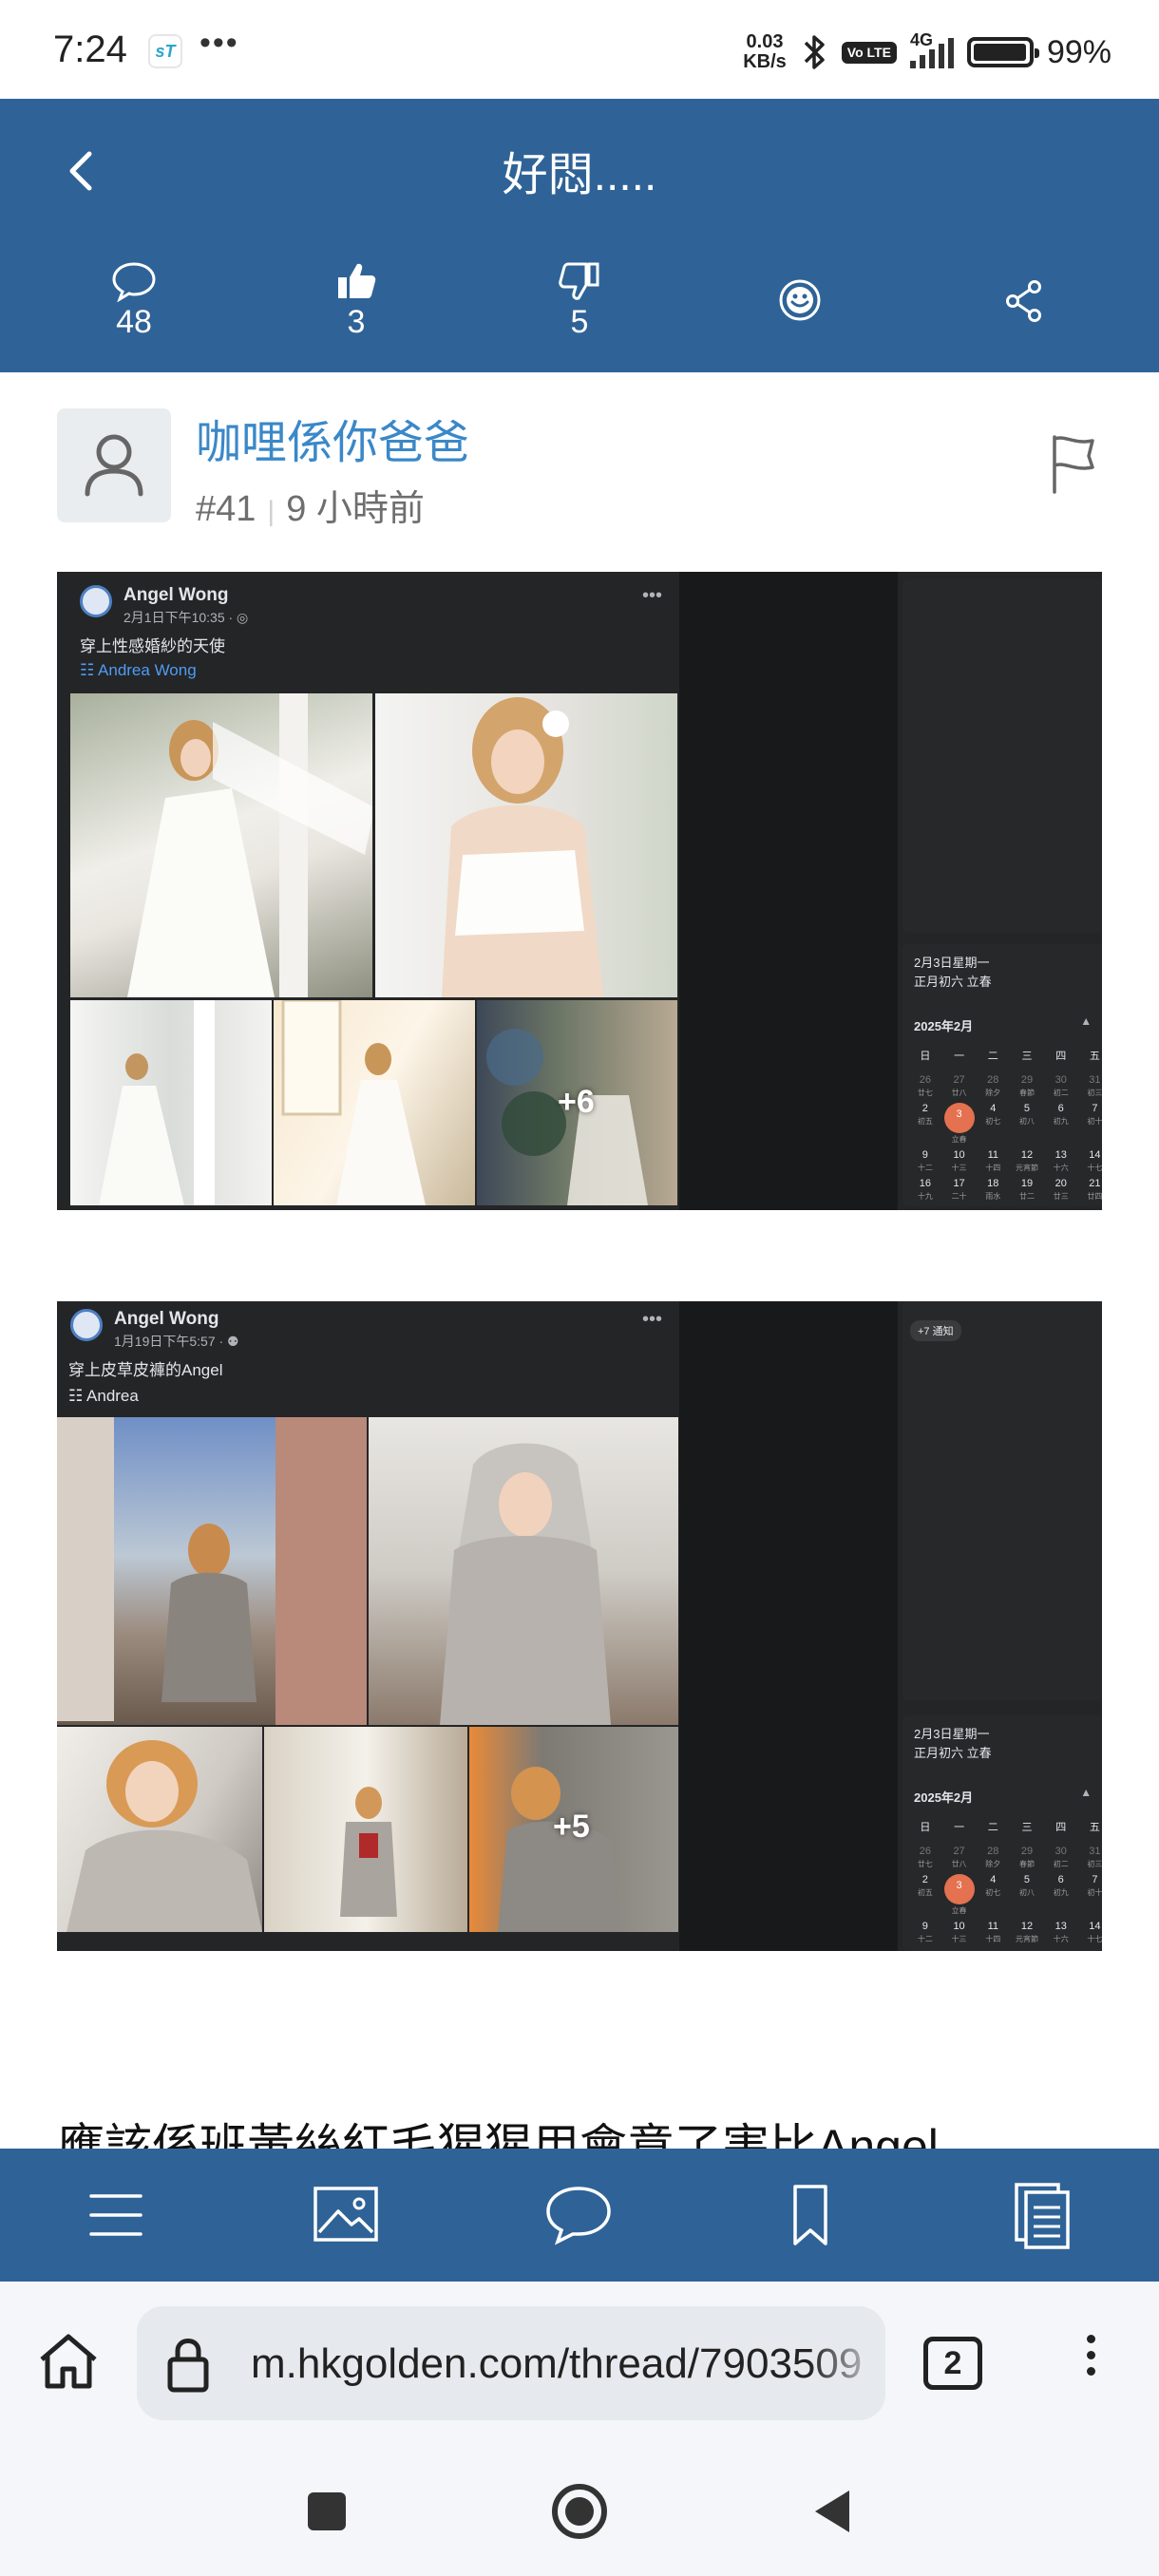 The height and width of the screenshot is (2576, 1159). I want to click on comment-icon, so click(134, 282).